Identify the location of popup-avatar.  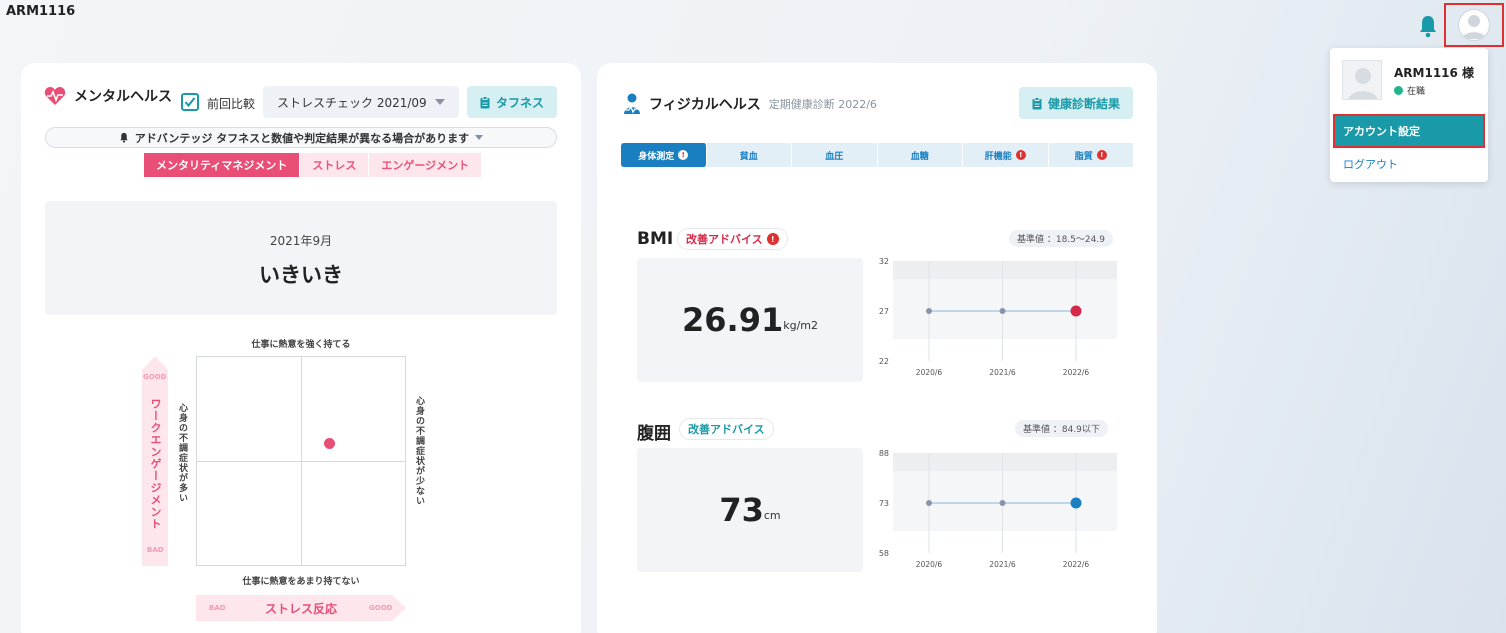
(1362, 80).